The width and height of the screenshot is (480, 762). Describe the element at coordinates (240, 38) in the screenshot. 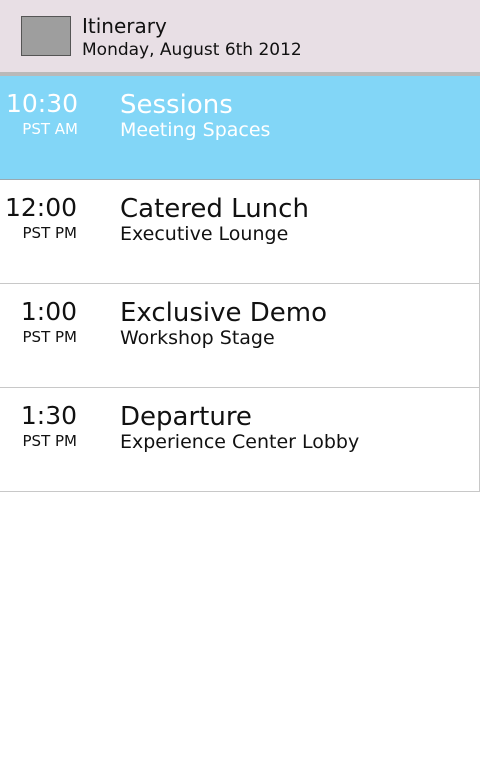

I see `header-bar: Itinerary Monday, August 6th 2012` at that location.